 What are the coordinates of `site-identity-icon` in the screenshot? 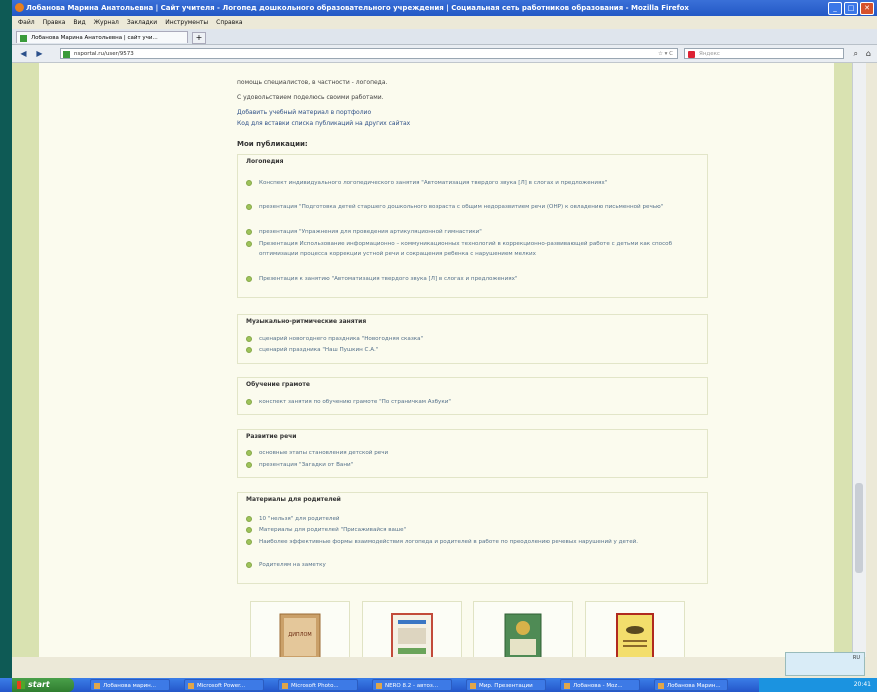 It's located at (66, 54).